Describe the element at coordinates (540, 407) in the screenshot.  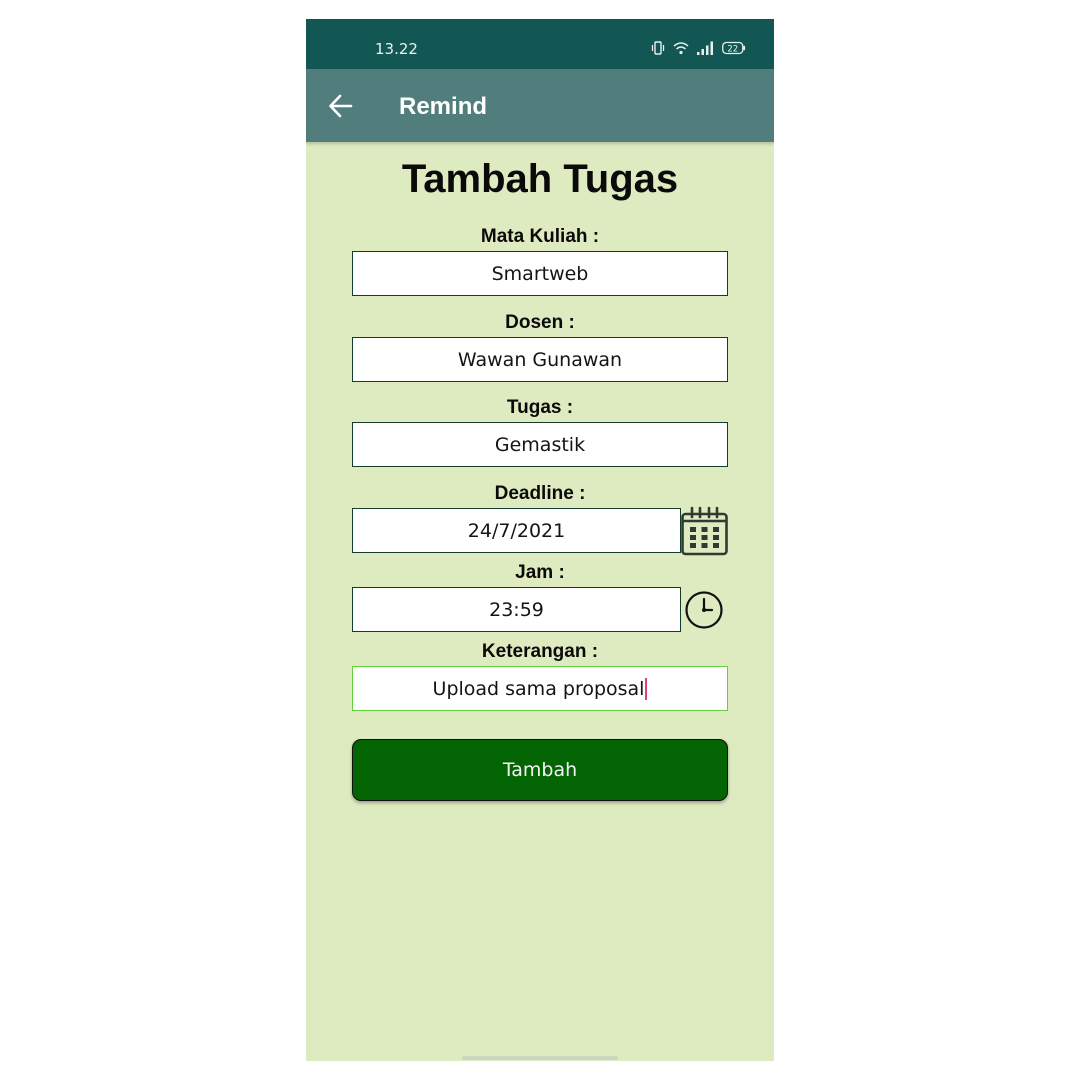
I see `tugas-label: Tugas :` at that location.